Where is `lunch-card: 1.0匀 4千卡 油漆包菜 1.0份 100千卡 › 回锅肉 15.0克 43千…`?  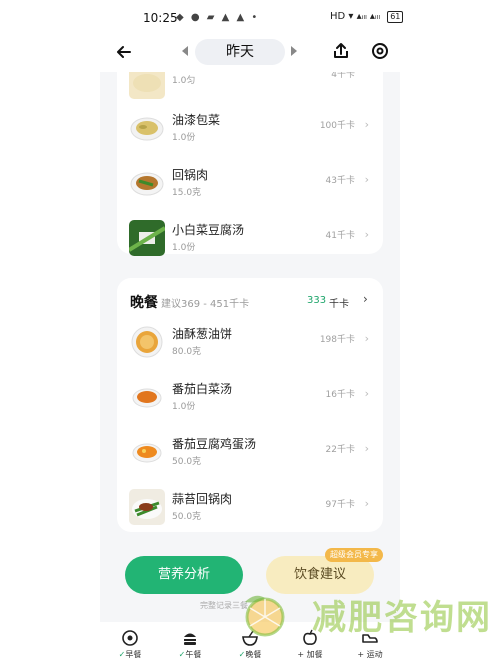 lunch-card: 1.0匀 4千卡 油漆包菜 1.0份 100千卡 › 回锅肉 15.0克 43千… is located at coordinates (250, 164).